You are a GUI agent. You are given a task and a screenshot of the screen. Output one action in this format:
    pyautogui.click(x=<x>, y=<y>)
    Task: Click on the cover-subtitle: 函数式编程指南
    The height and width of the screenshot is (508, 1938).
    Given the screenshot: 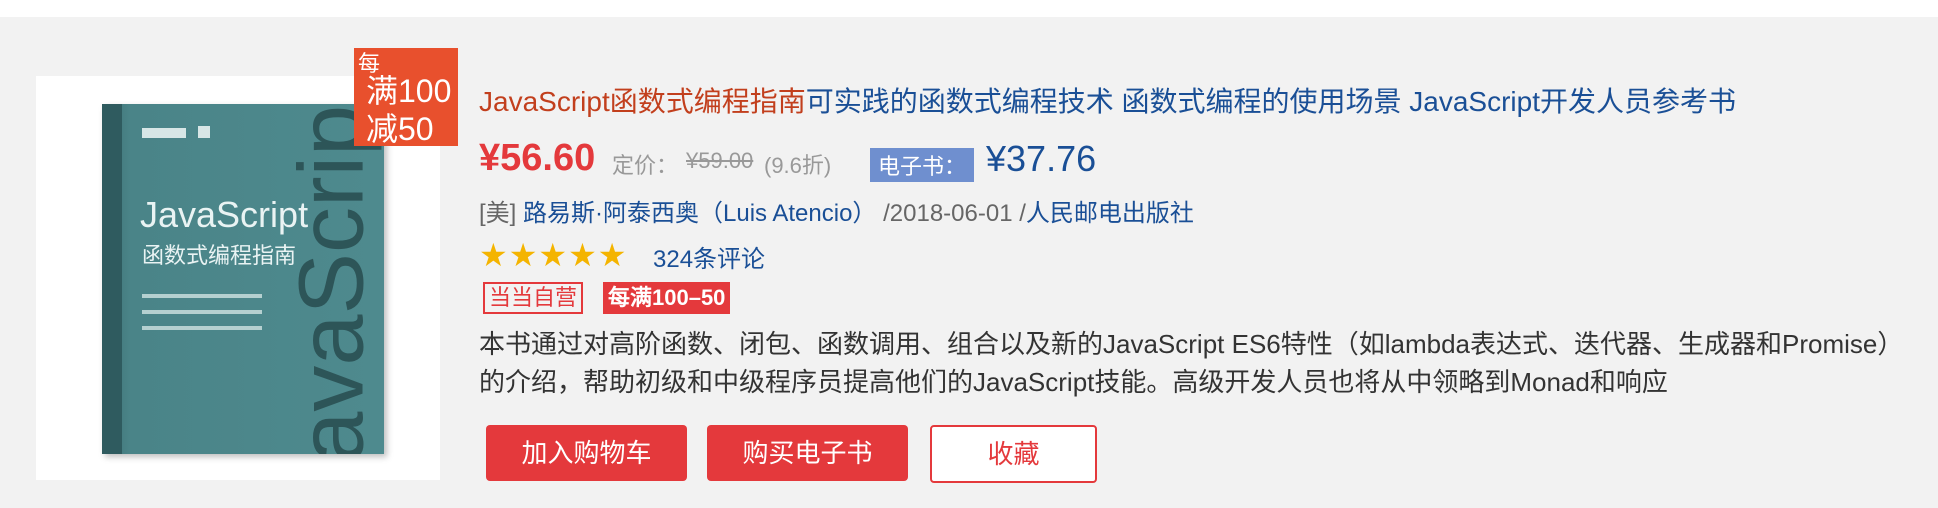 What is the action you would take?
    pyautogui.click(x=219, y=255)
    